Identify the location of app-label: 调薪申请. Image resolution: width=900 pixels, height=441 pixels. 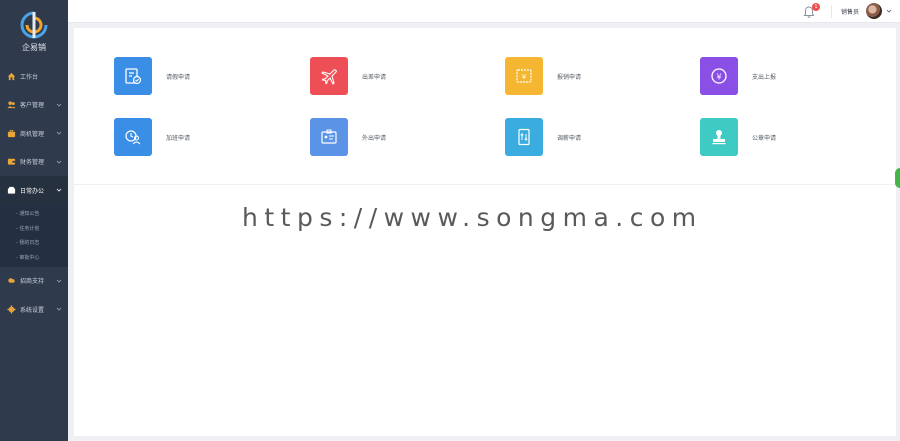
(569, 138).